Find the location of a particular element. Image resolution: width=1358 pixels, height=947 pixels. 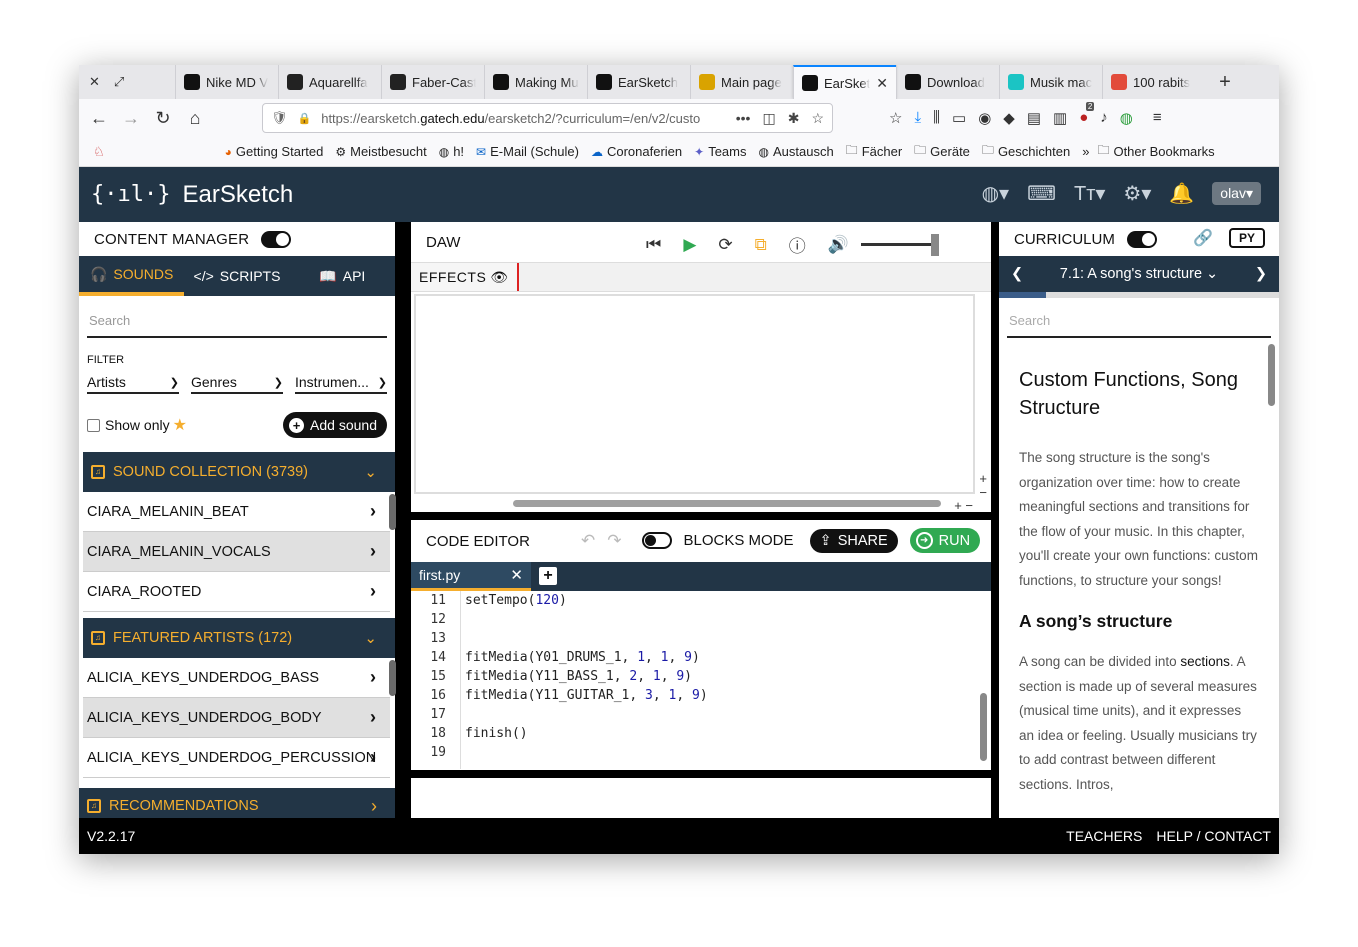

browser-tab: EarSket ✕ is located at coordinates (844, 82).